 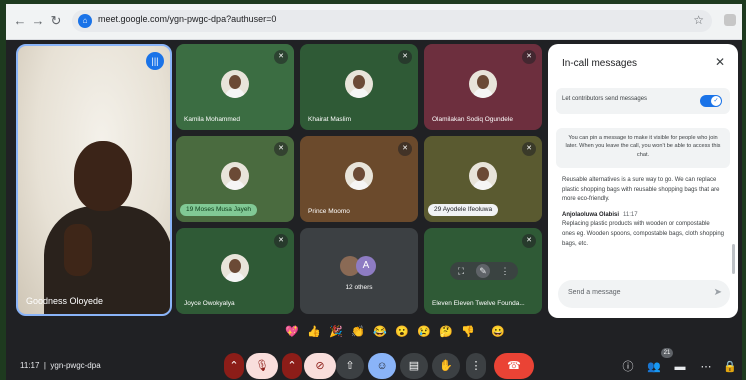 I want to click on person-head, so click(x=103, y=176).